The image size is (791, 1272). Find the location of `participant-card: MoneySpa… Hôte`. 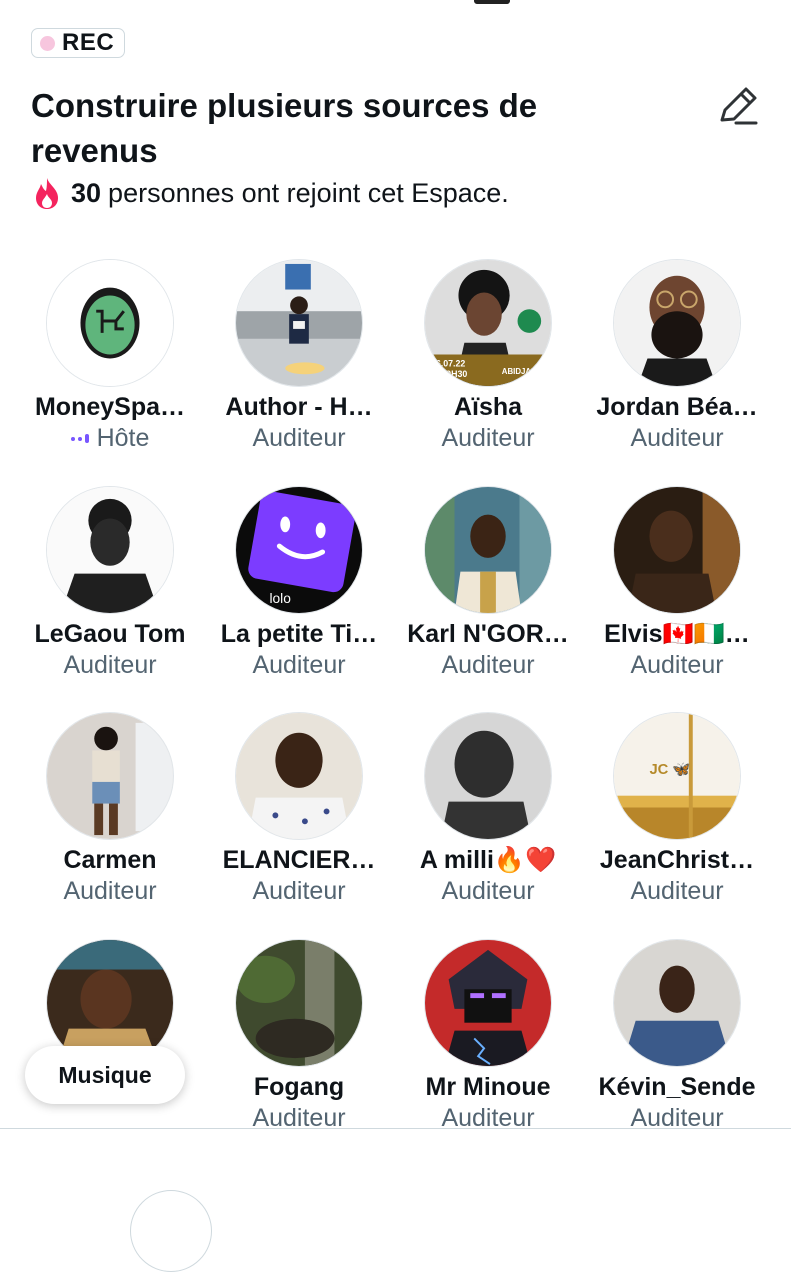

participant-card: MoneySpa… Hôte is located at coordinates (110, 356).